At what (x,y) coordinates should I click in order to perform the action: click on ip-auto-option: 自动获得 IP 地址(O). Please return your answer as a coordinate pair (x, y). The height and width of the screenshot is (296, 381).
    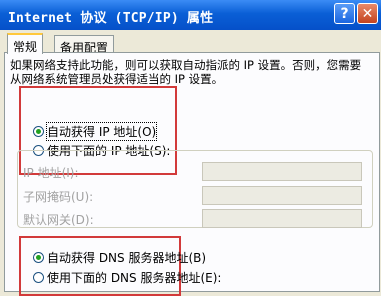
    Looking at the image, I should click on (95, 131).